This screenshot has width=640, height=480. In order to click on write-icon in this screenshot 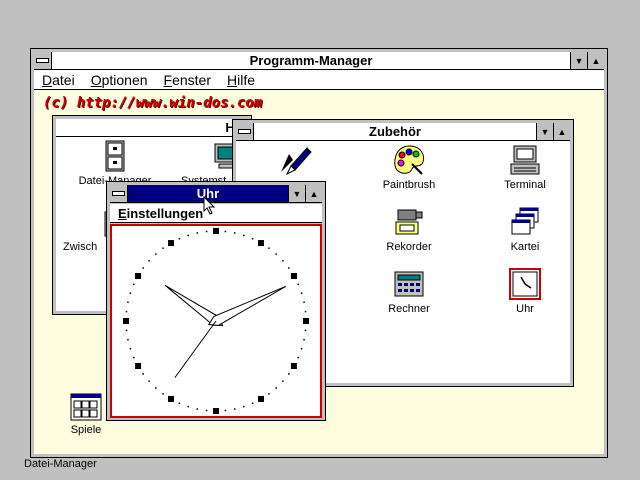, I will do `click(295, 160)`.